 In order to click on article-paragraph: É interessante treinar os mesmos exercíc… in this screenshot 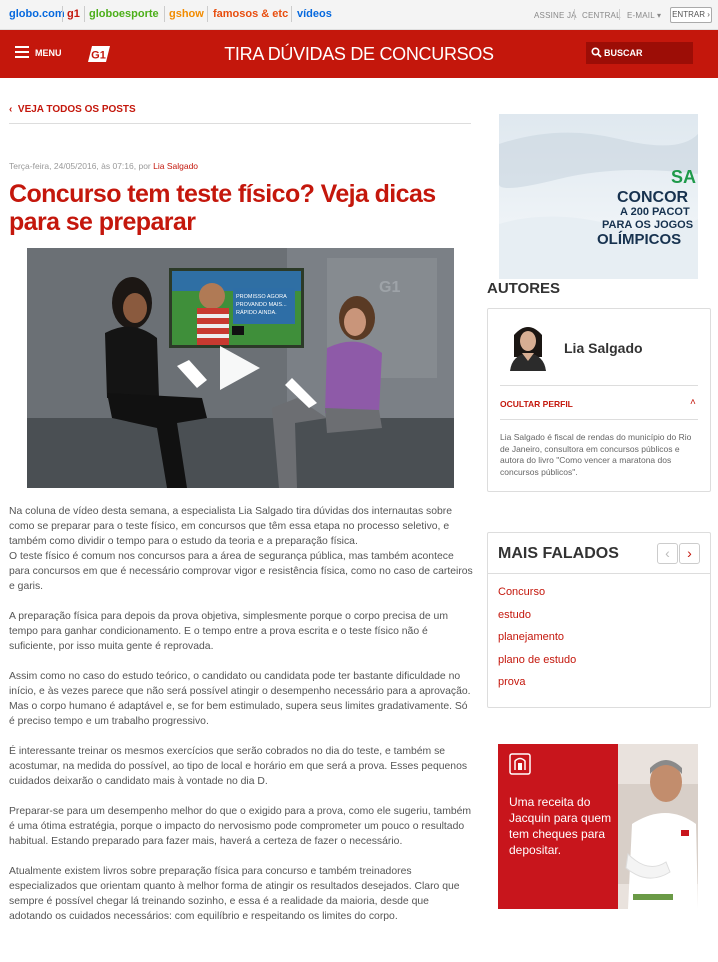, I will do `click(238, 766)`.